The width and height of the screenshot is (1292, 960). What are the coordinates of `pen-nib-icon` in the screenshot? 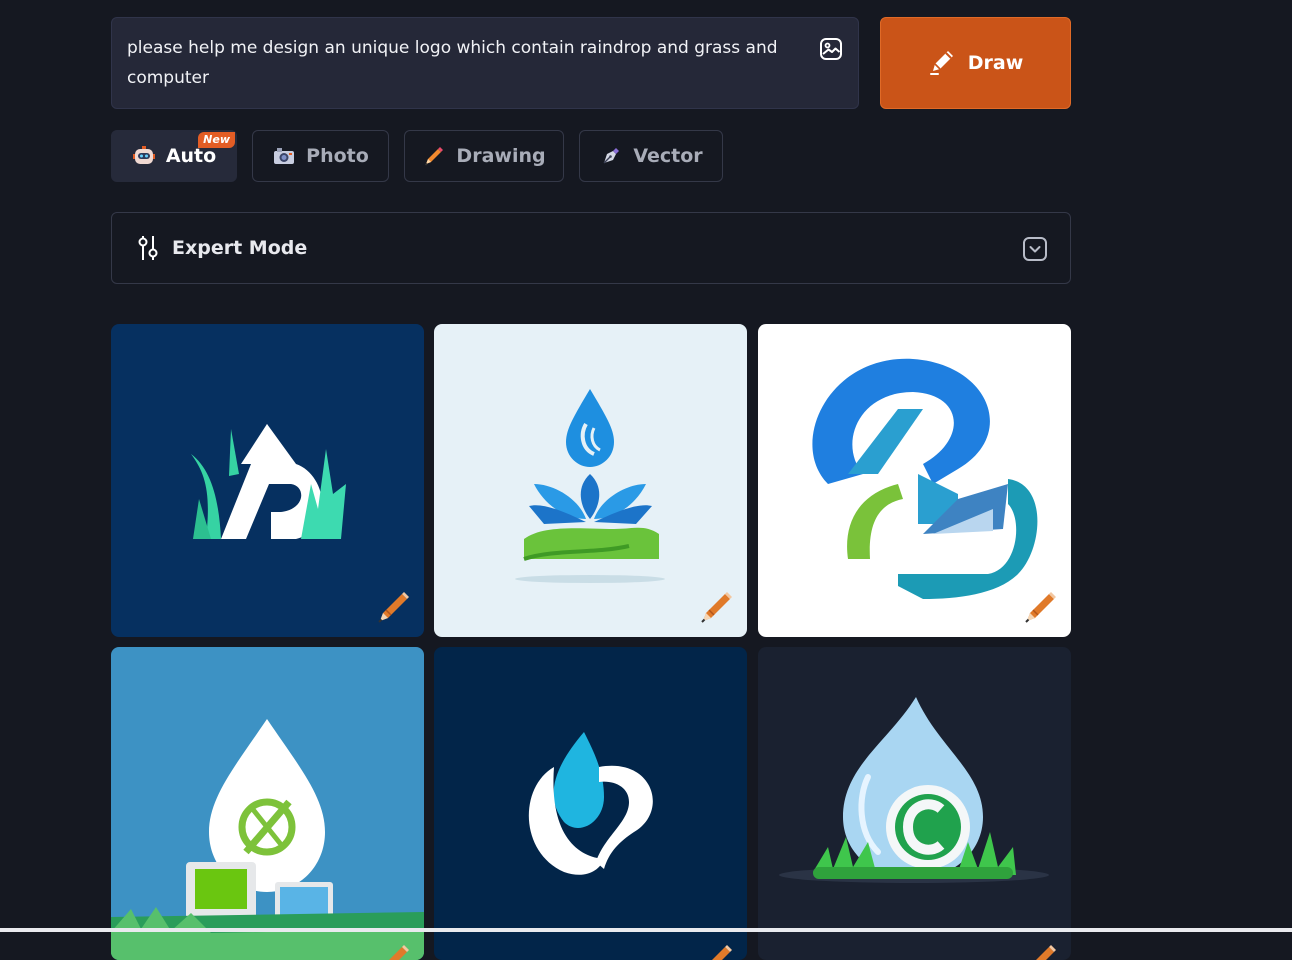 It's located at (611, 156).